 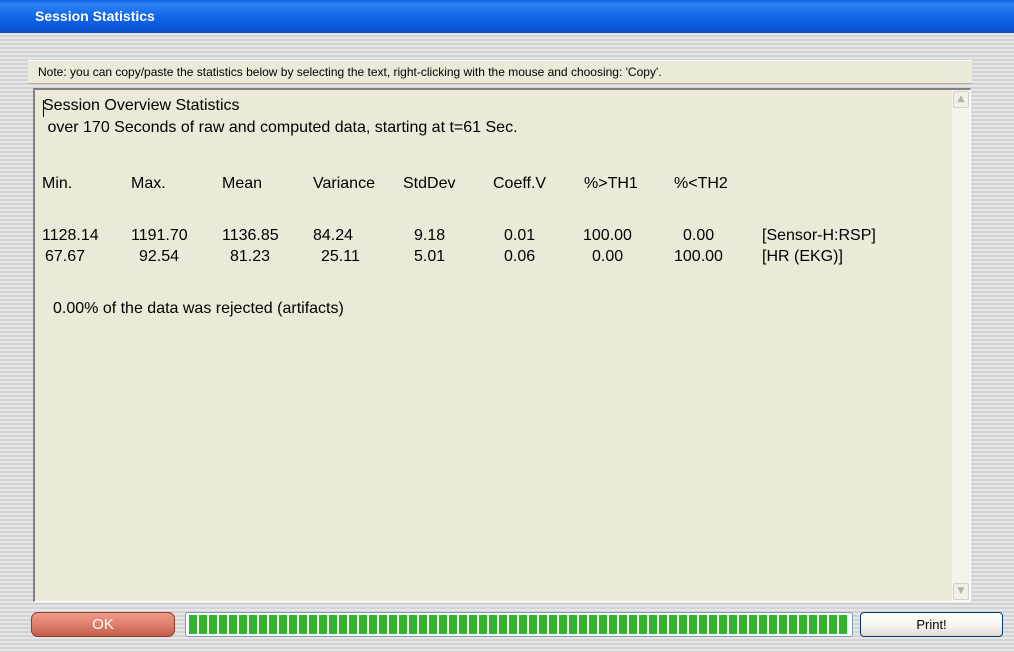 What do you see at coordinates (430, 256) in the screenshot?
I see `row-2-stddev: 5.01` at bounding box center [430, 256].